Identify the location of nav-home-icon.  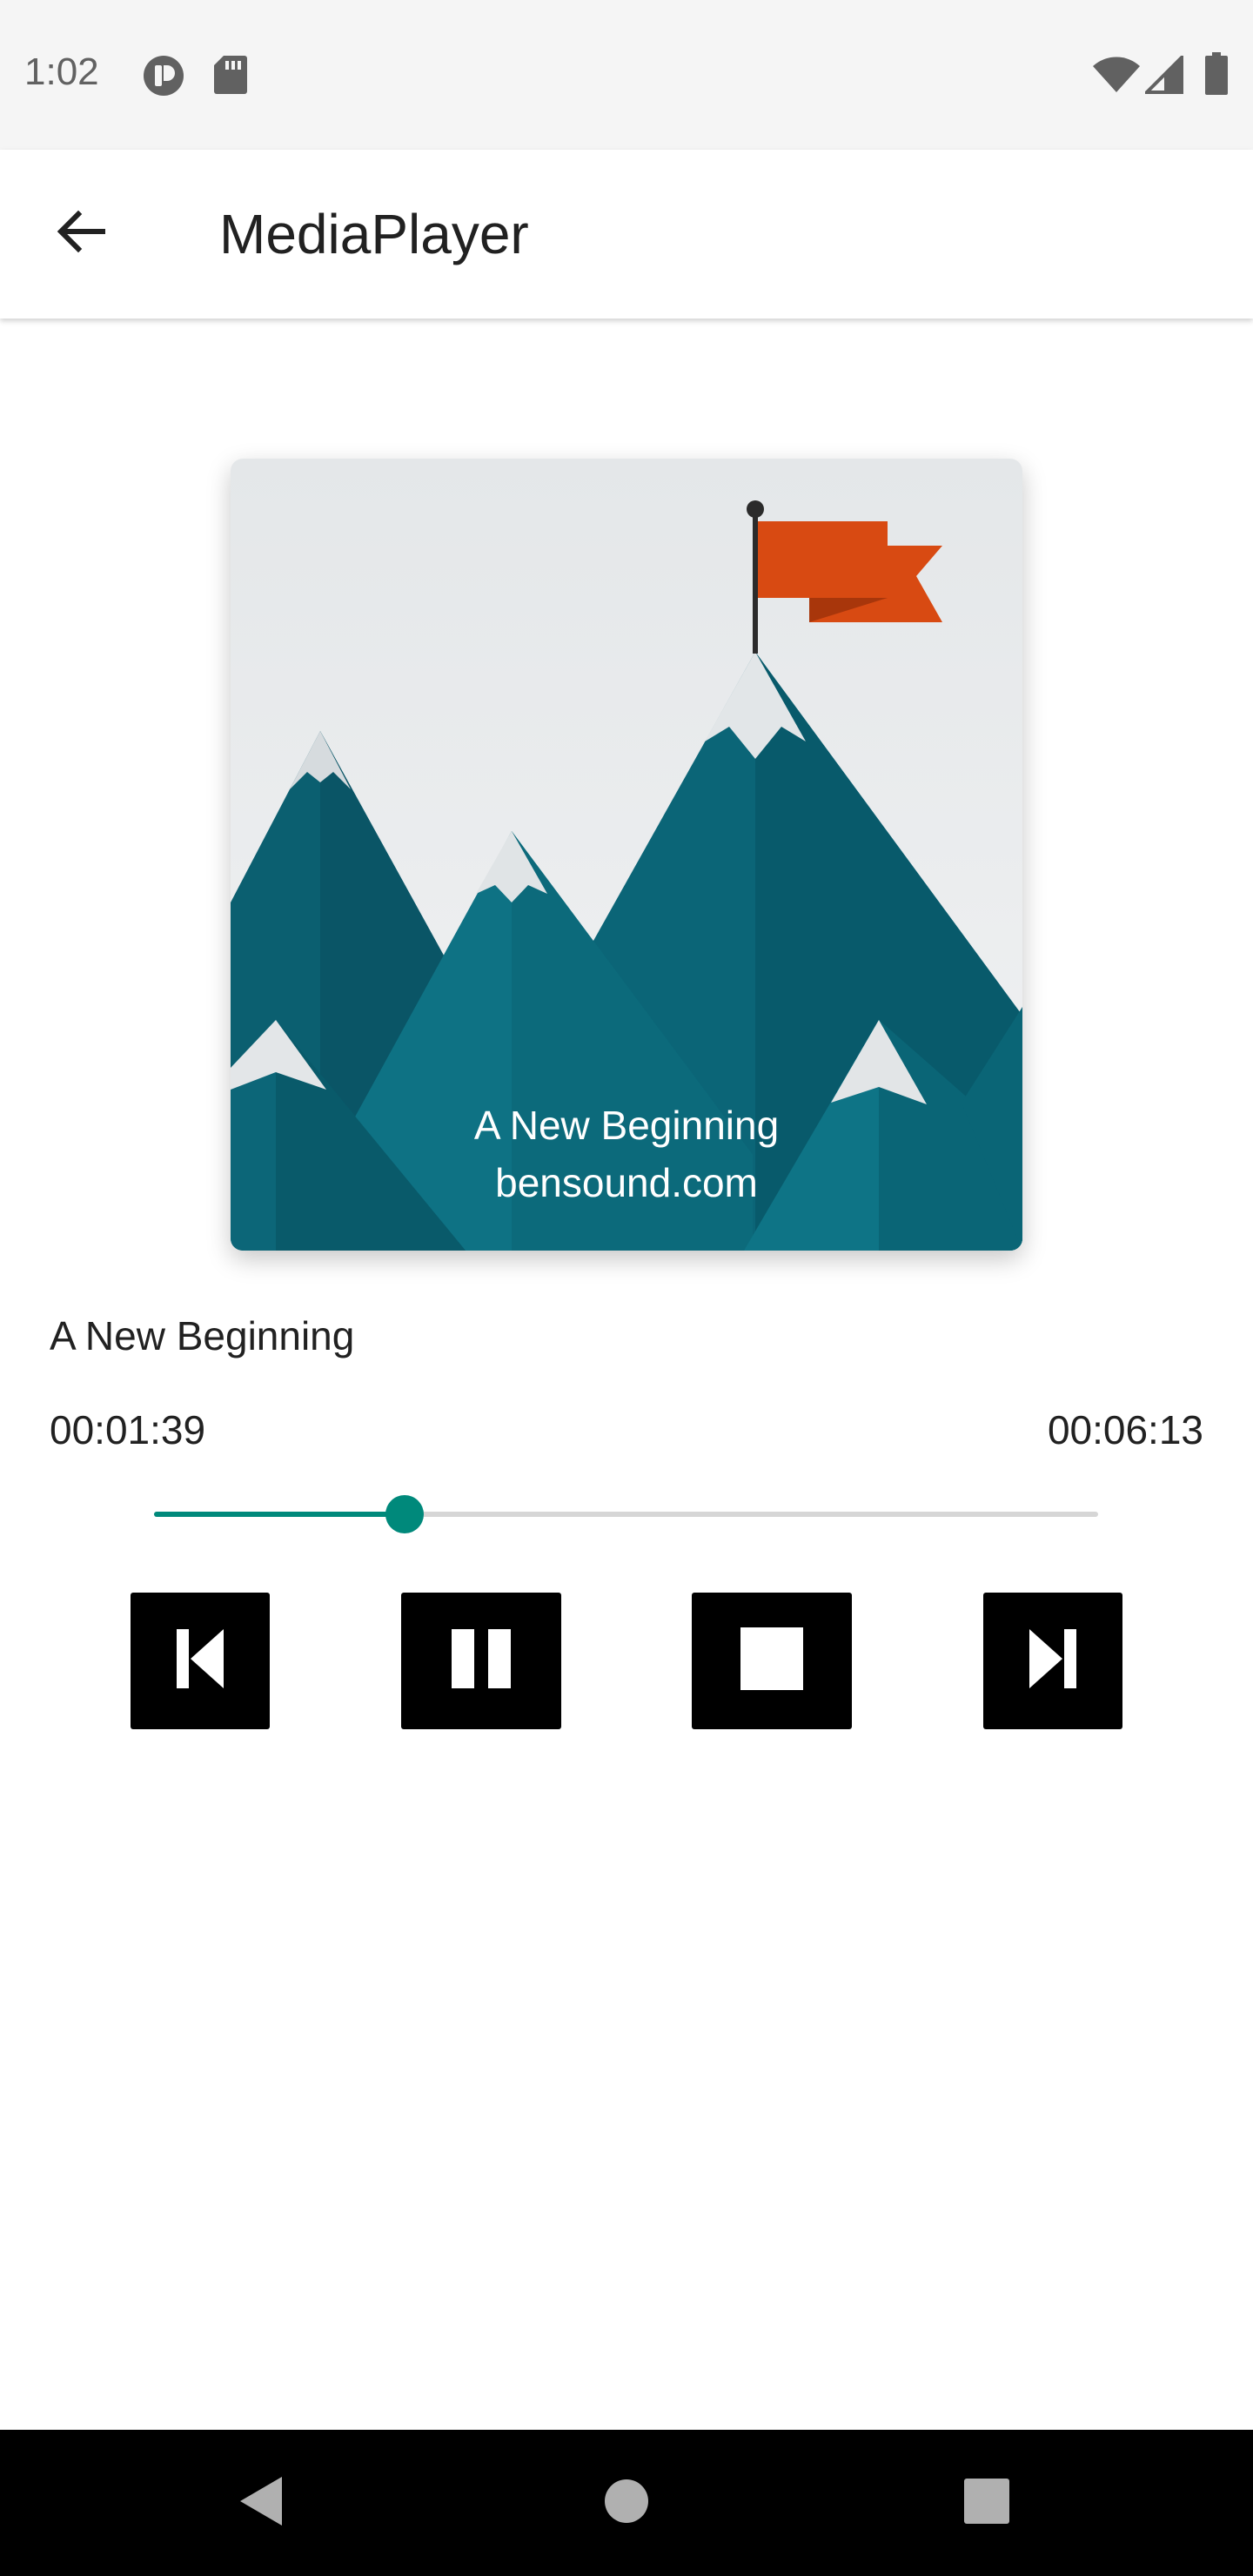
(626, 2504).